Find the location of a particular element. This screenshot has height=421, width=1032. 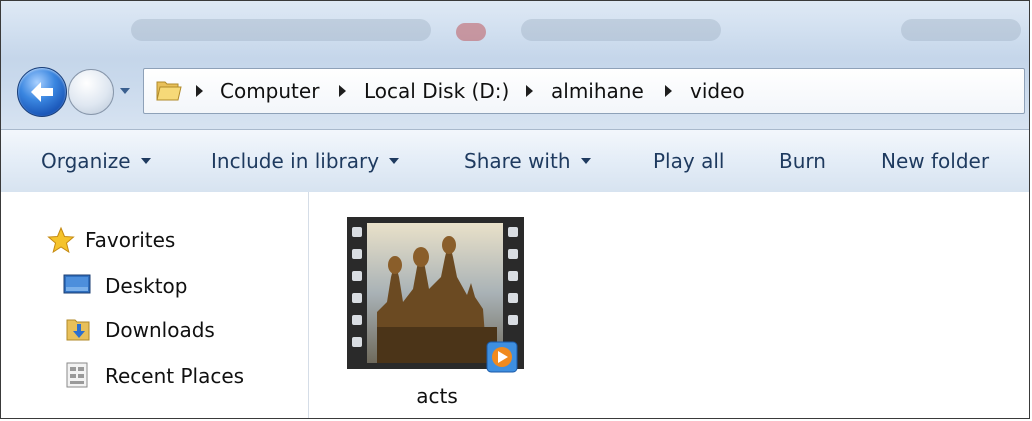

nav-label-favorites: Favorites is located at coordinates (130, 240).